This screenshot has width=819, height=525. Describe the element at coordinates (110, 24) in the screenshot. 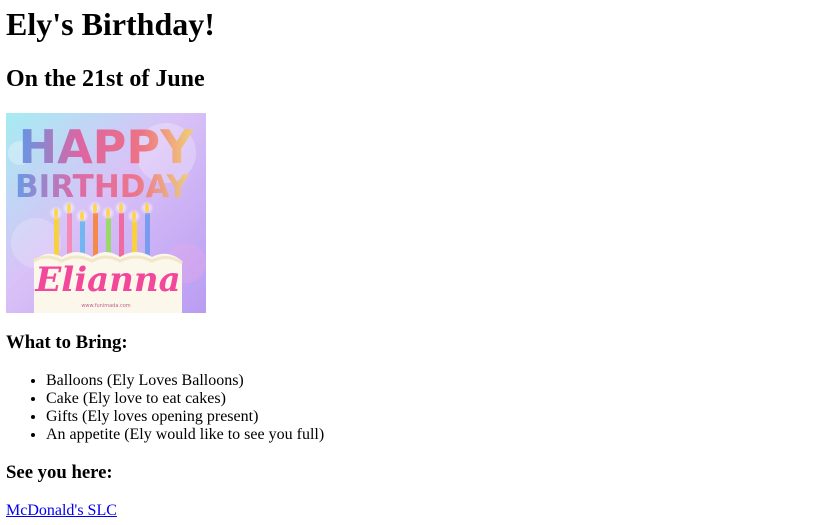

I see `page-title: Ely's Birthday!` at that location.